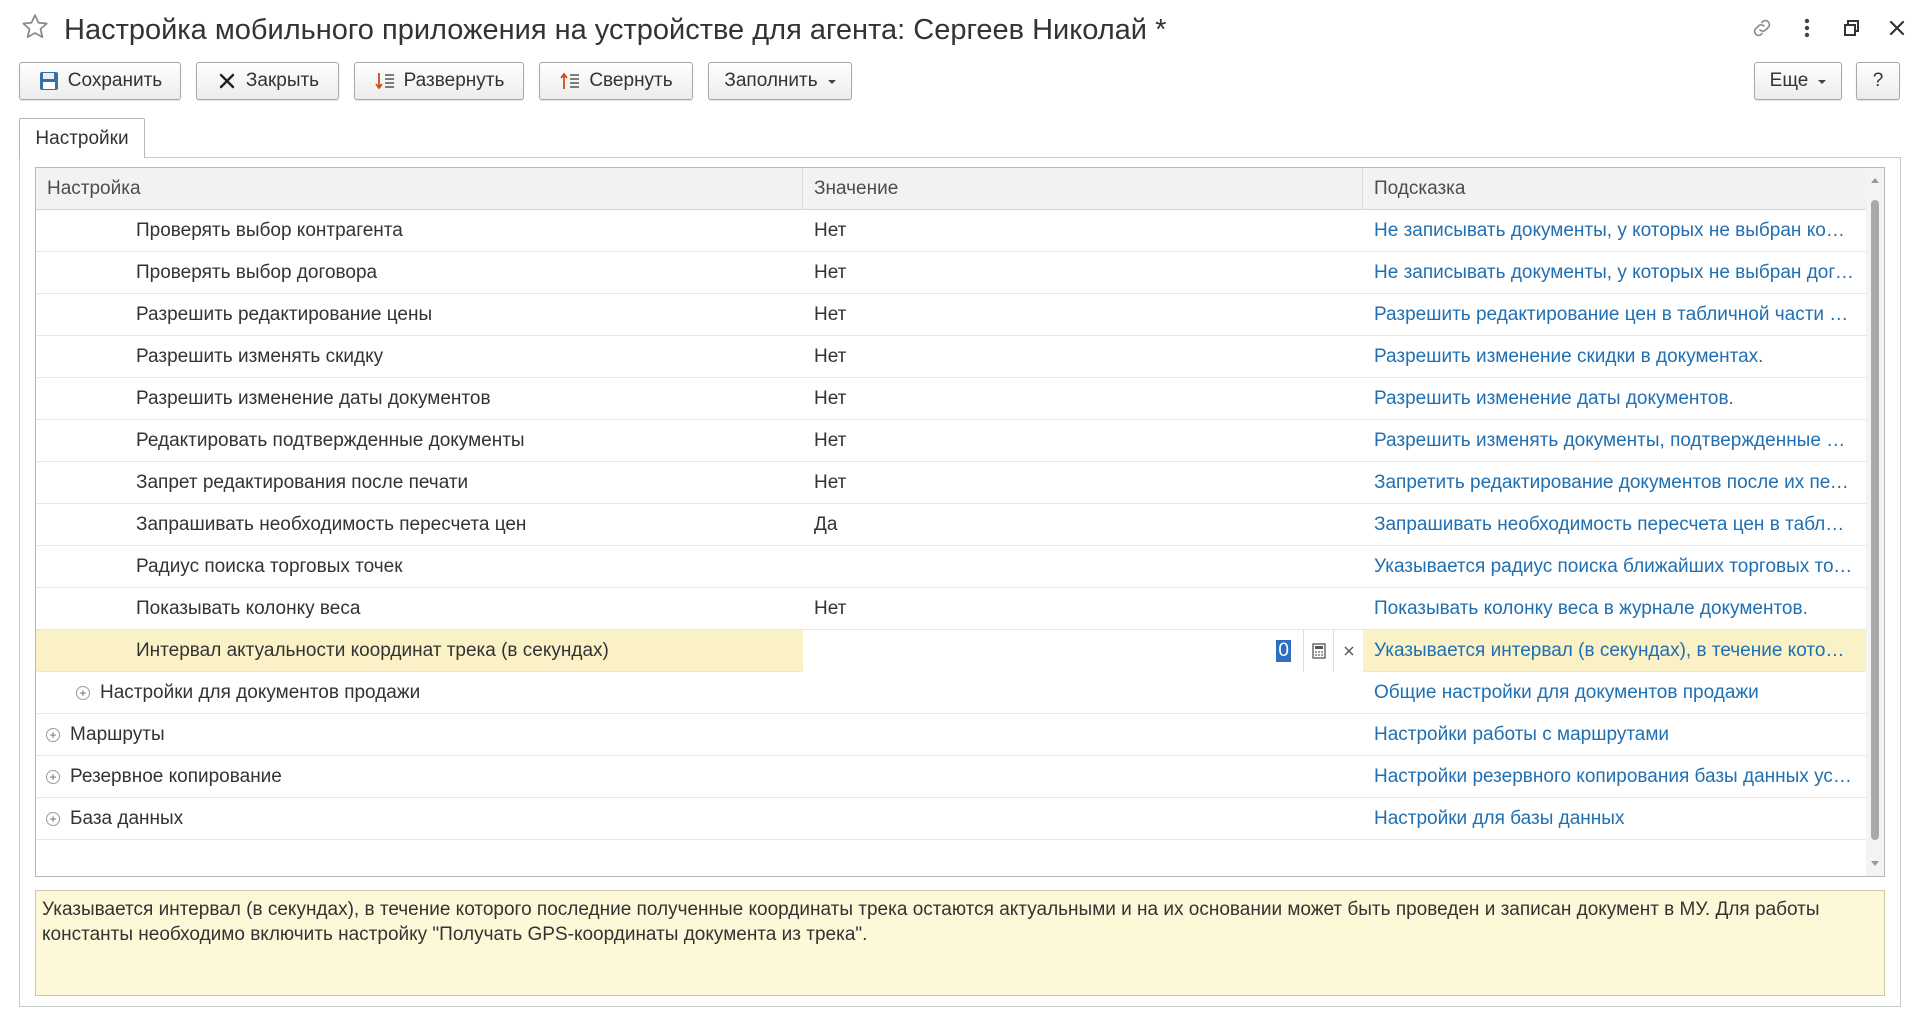 The image size is (1920, 1013). I want to click on scroll-up-icon, so click(1875, 180).